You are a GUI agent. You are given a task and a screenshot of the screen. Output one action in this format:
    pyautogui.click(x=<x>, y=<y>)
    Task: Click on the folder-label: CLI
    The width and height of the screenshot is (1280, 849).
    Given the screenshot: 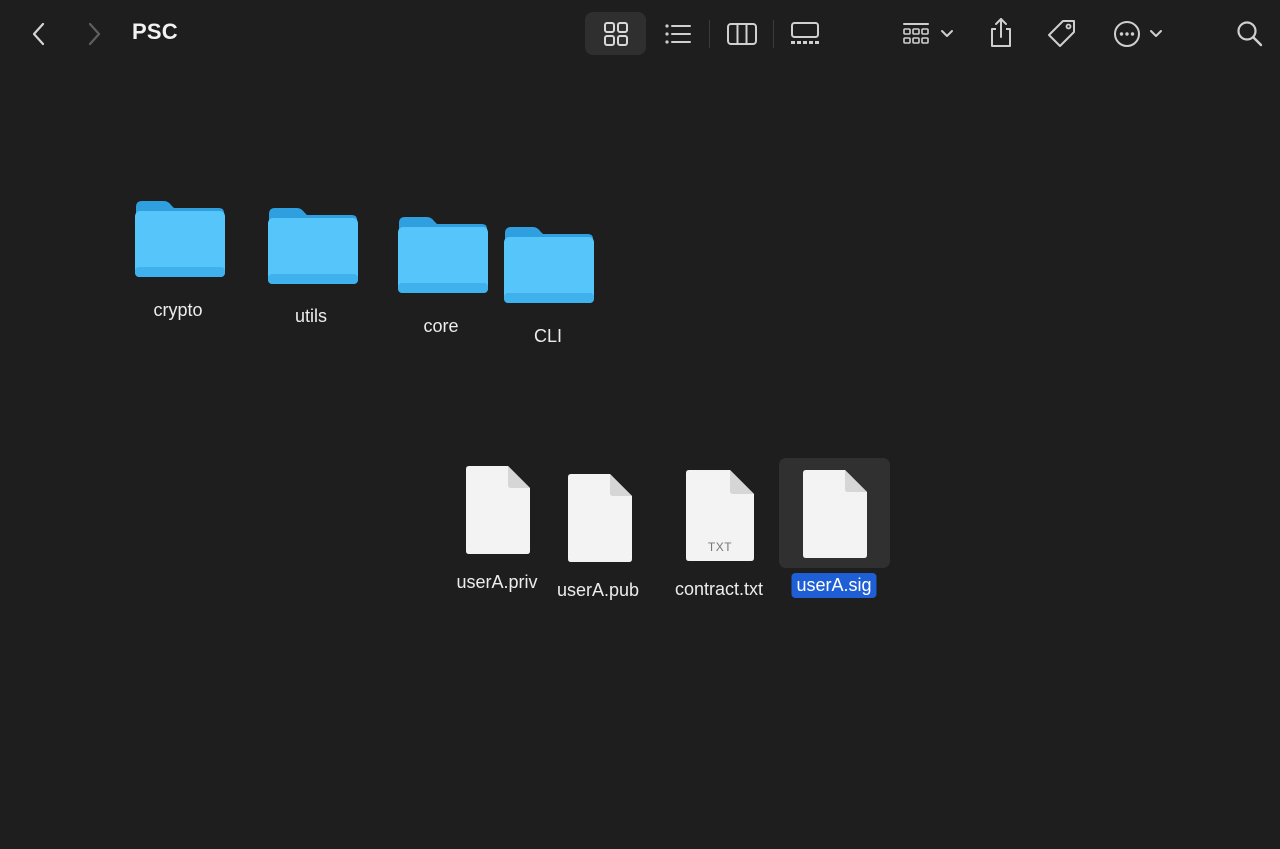 What is the action you would take?
    pyautogui.click(x=548, y=336)
    